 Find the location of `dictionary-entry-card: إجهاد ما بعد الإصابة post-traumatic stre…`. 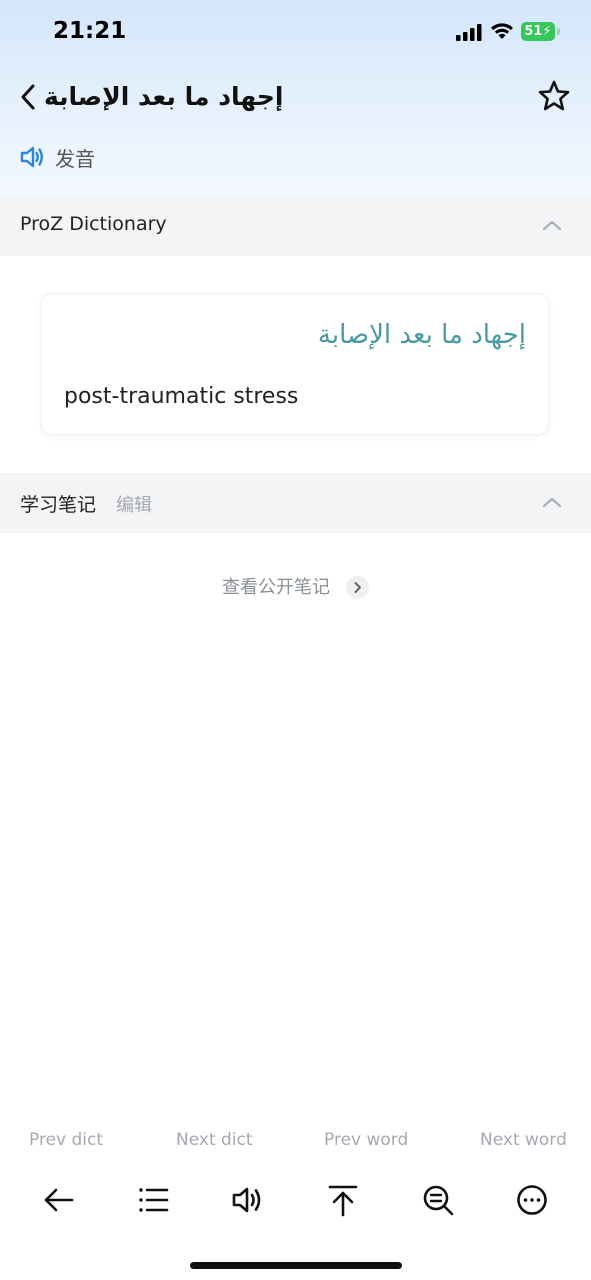

dictionary-entry-card: إجهاد ما بعد الإصابة post-traumatic stre… is located at coordinates (295, 364).